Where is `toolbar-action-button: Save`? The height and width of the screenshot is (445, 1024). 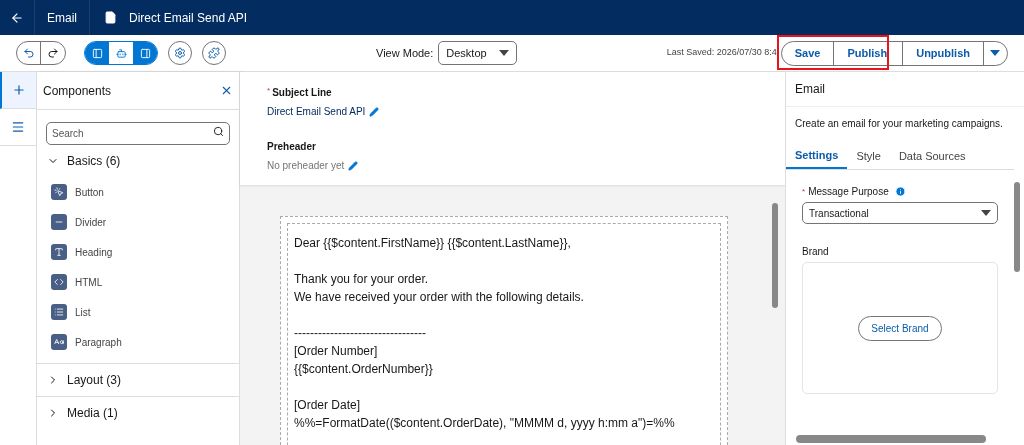 toolbar-action-button: Save is located at coordinates (807, 53).